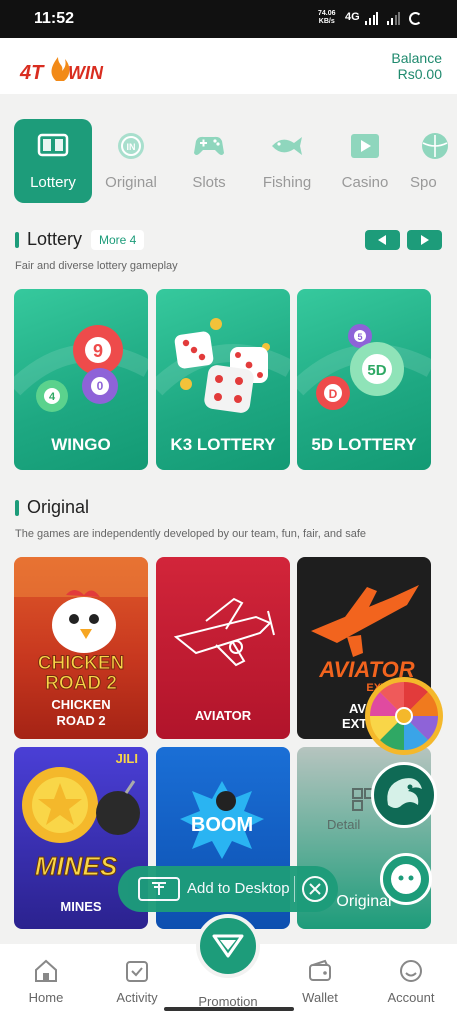 The height and width of the screenshot is (1024, 457). What do you see at coordinates (131, 161) in the screenshot?
I see `tab-original: IN Original` at bounding box center [131, 161].